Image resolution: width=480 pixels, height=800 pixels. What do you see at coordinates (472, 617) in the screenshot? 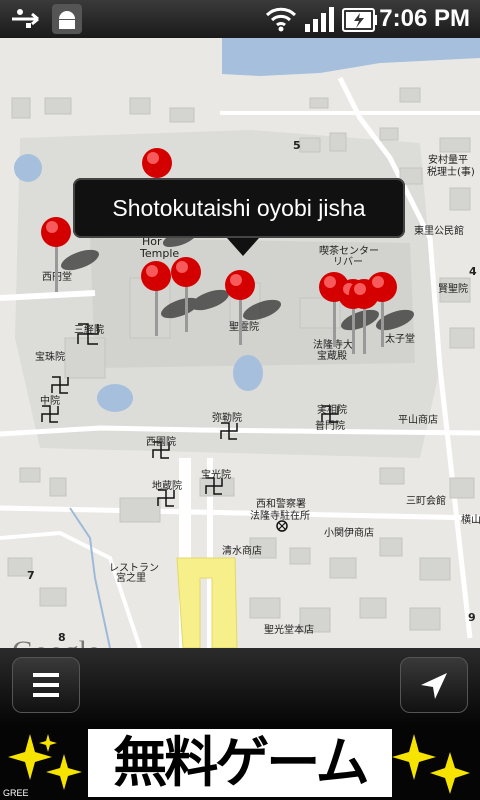
I see `road-number: 9` at bounding box center [472, 617].